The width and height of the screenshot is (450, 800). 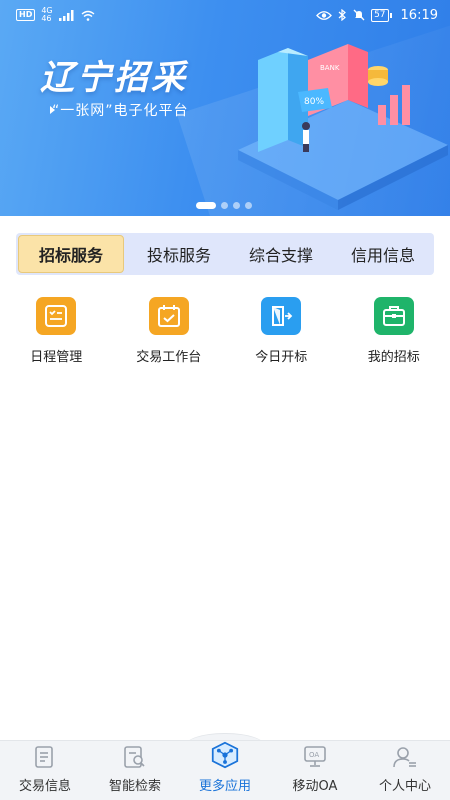 What do you see at coordinates (315, 770) in the screenshot?
I see `nav-mobile-oa: OA 移动OA` at bounding box center [315, 770].